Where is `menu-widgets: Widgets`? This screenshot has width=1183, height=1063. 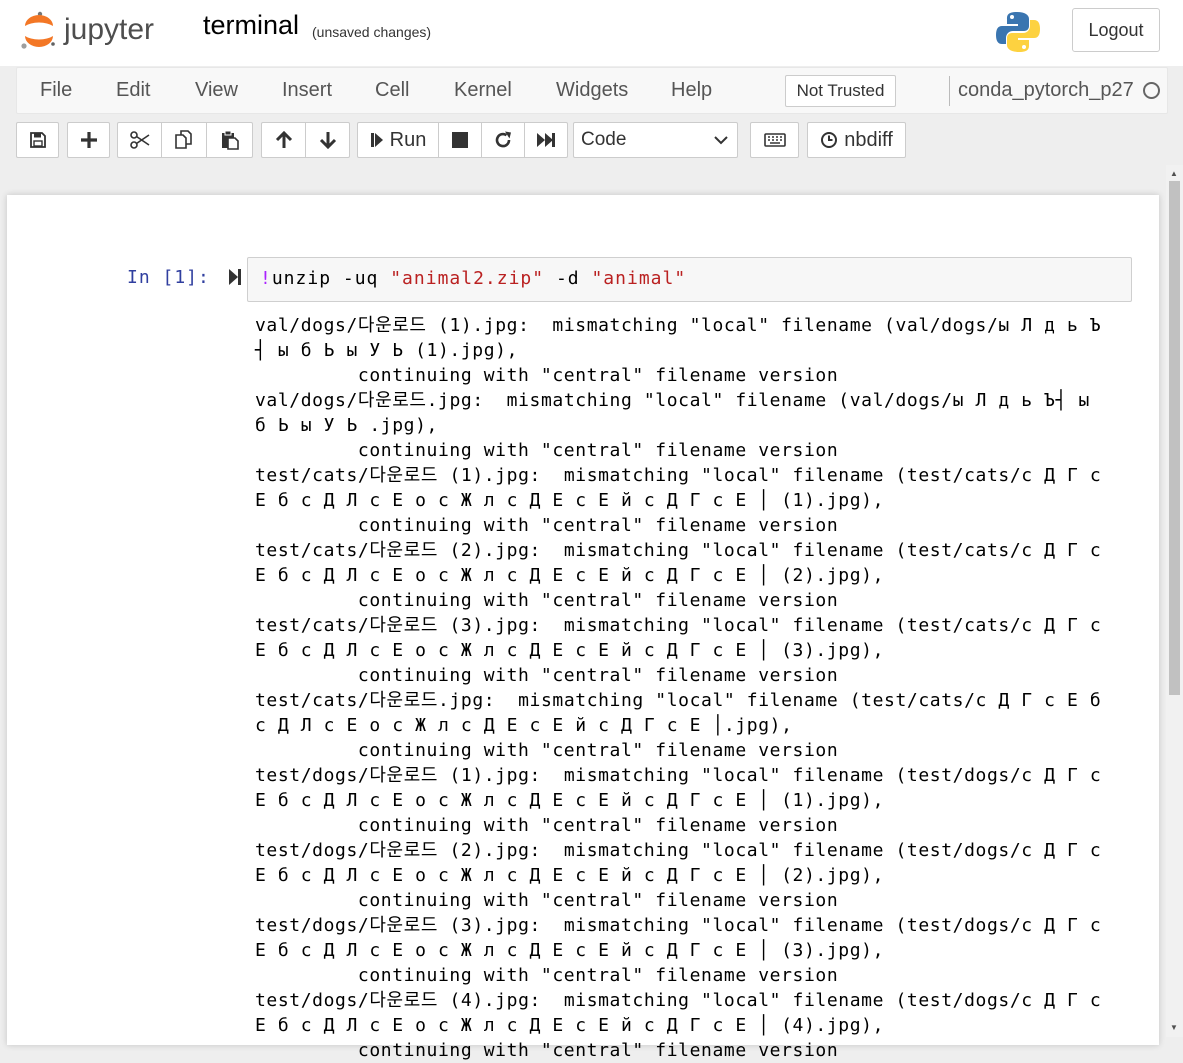
menu-widgets: Widgets is located at coordinates (592, 90).